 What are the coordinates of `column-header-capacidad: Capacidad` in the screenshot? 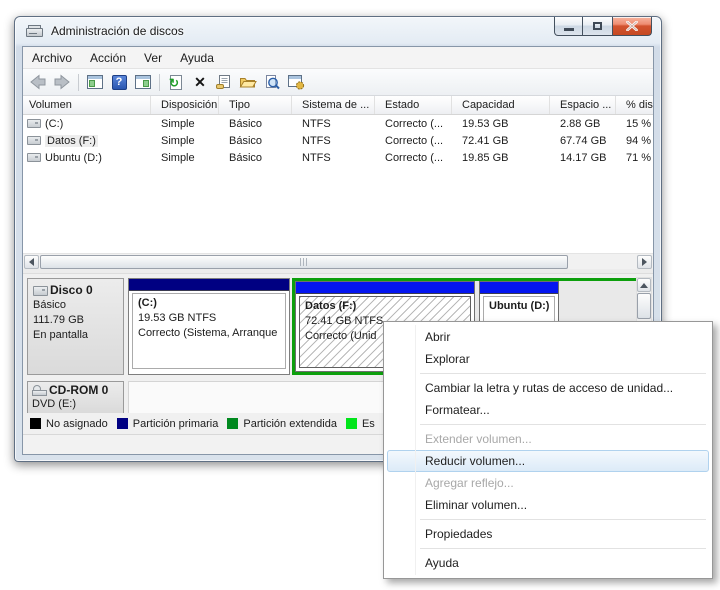 It's located at (501, 105).